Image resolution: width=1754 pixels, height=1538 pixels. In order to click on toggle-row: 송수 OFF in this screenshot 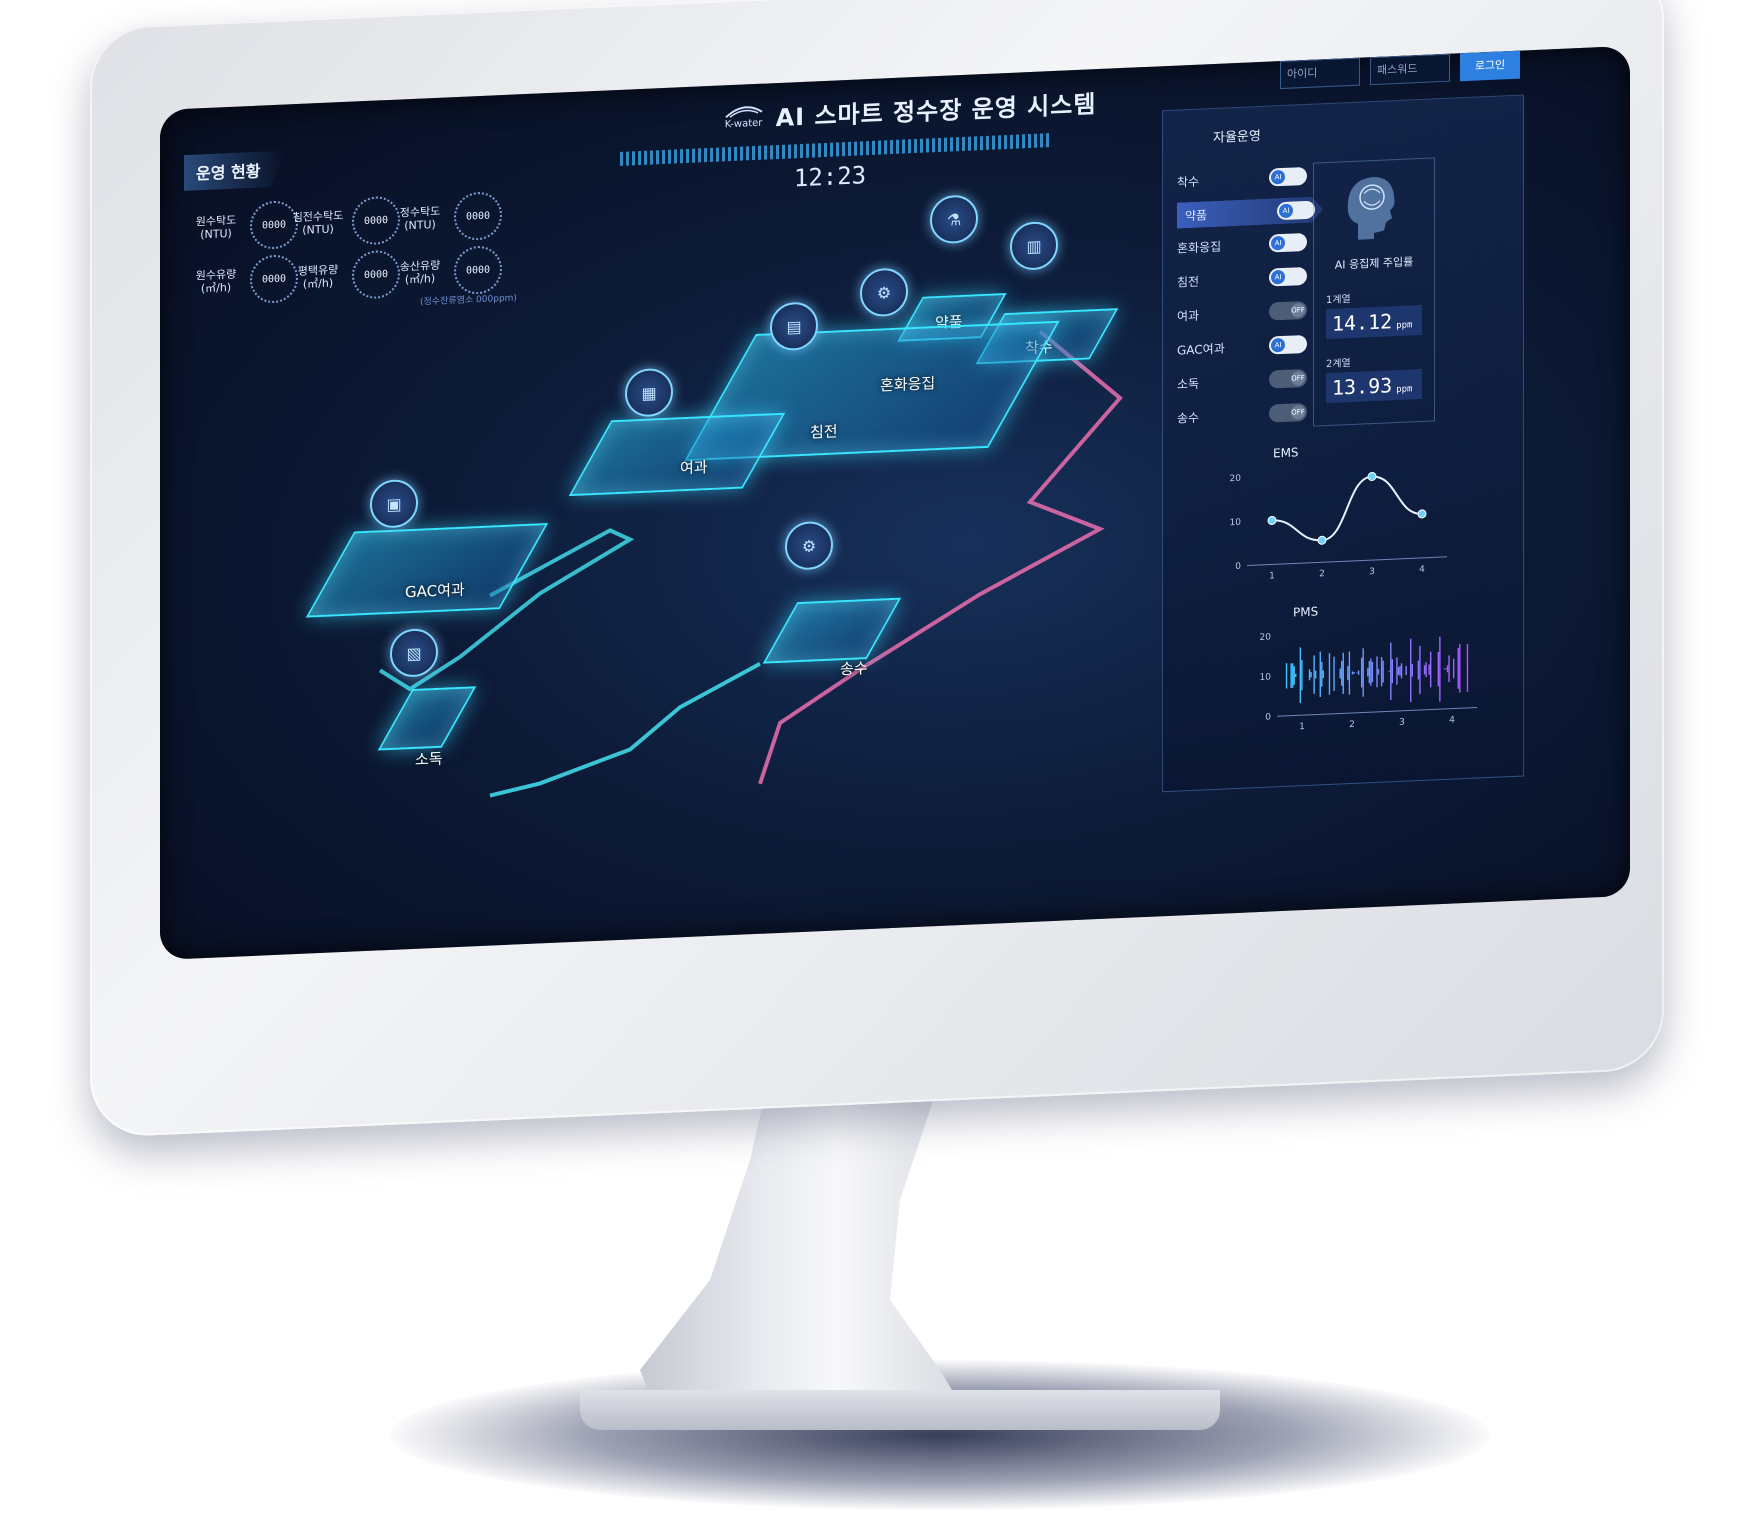, I will do `click(1242, 414)`.